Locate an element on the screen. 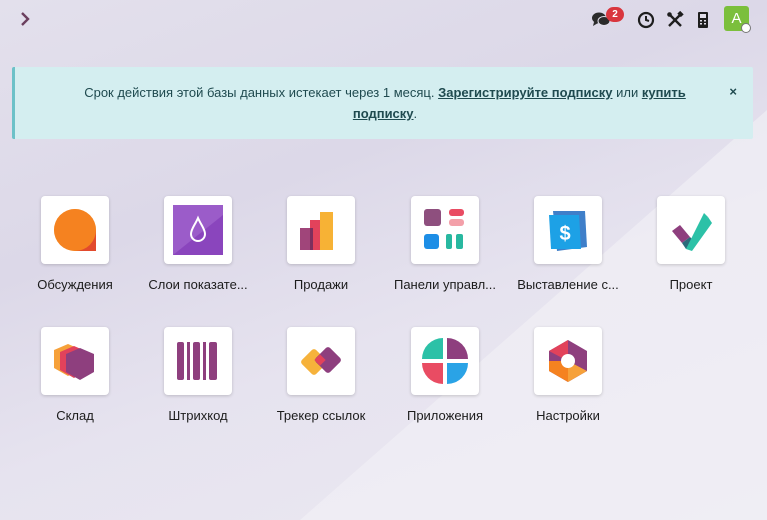  app-label: Трекер ссылок is located at coordinates (321, 415).